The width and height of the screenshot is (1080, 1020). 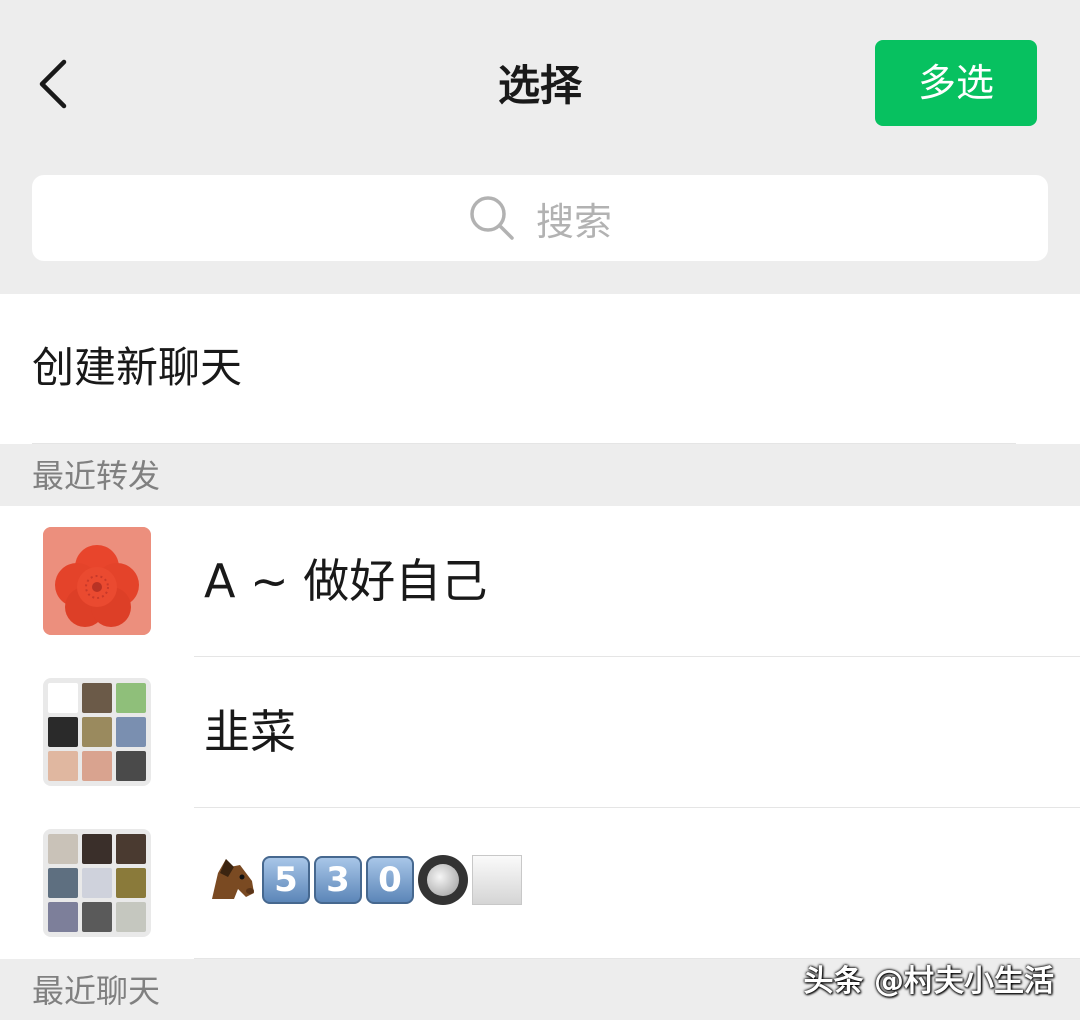 What do you see at coordinates (346, 581) in the screenshot?
I see `contact-name: A ~ 做好自己` at bounding box center [346, 581].